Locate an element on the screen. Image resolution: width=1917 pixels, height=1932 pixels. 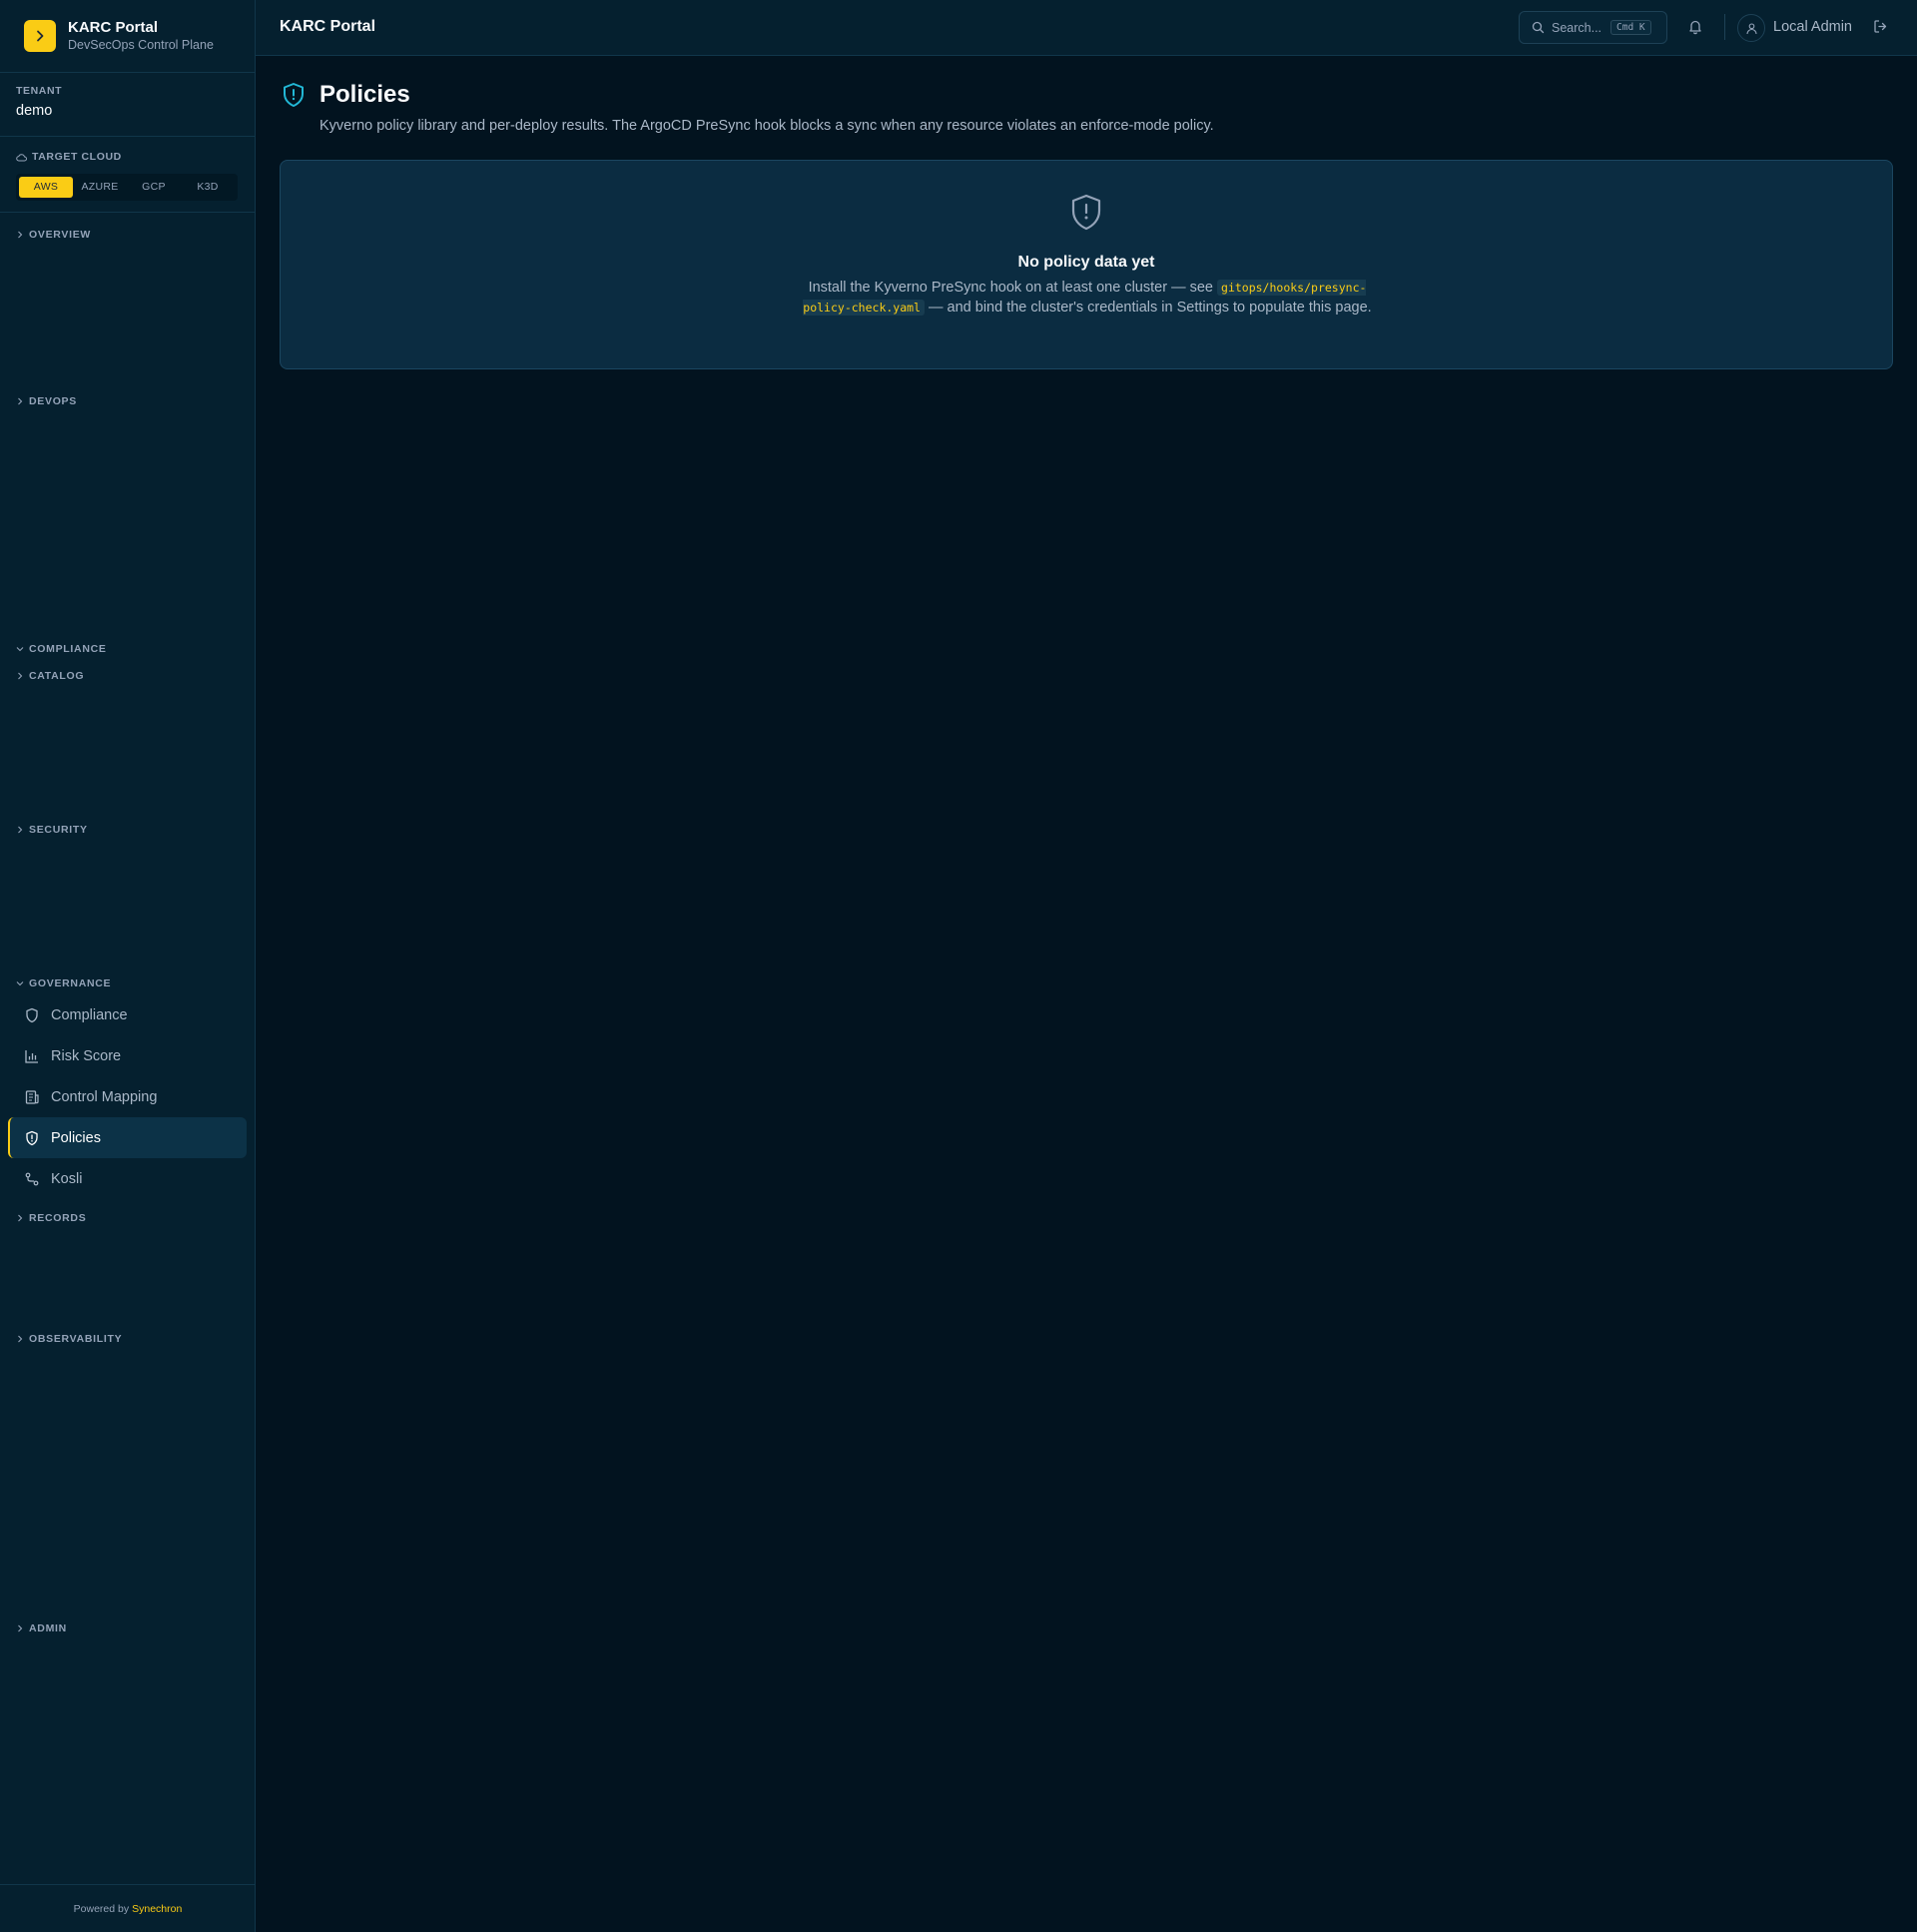
nav-section-governance: GOVERNANCE is located at coordinates (63, 983).